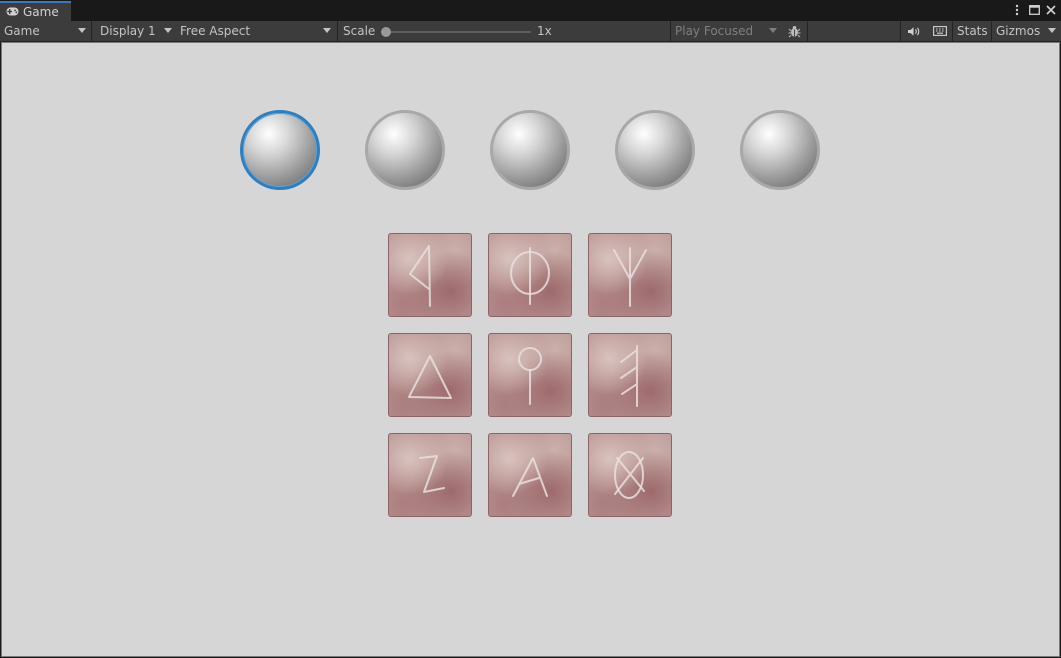  Describe the element at coordinates (386, 32) in the screenshot. I see `scale-slider-handle` at that location.